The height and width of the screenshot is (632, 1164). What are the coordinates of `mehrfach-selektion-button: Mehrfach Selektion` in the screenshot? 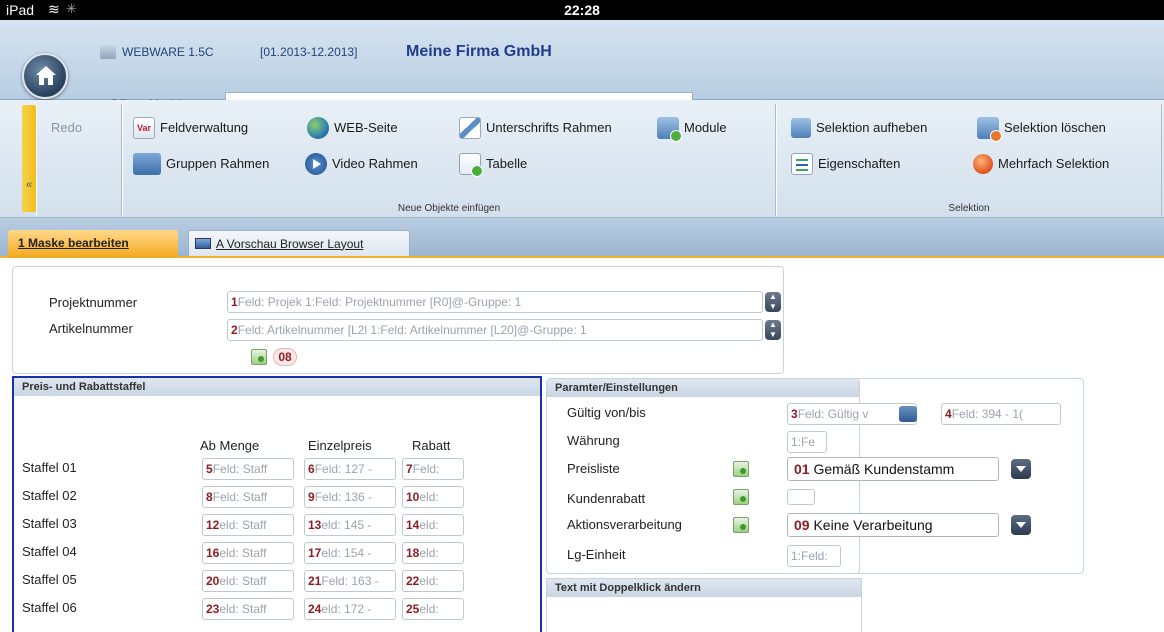 It's located at (1041, 164).